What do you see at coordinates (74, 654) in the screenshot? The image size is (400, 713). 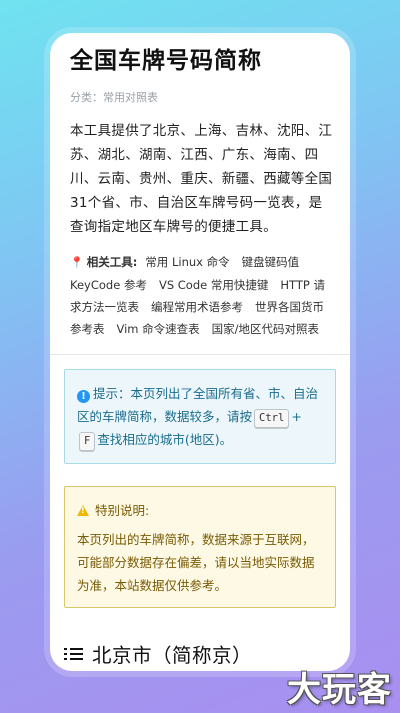 I see `list-icon` at bounding box center [74, 654].